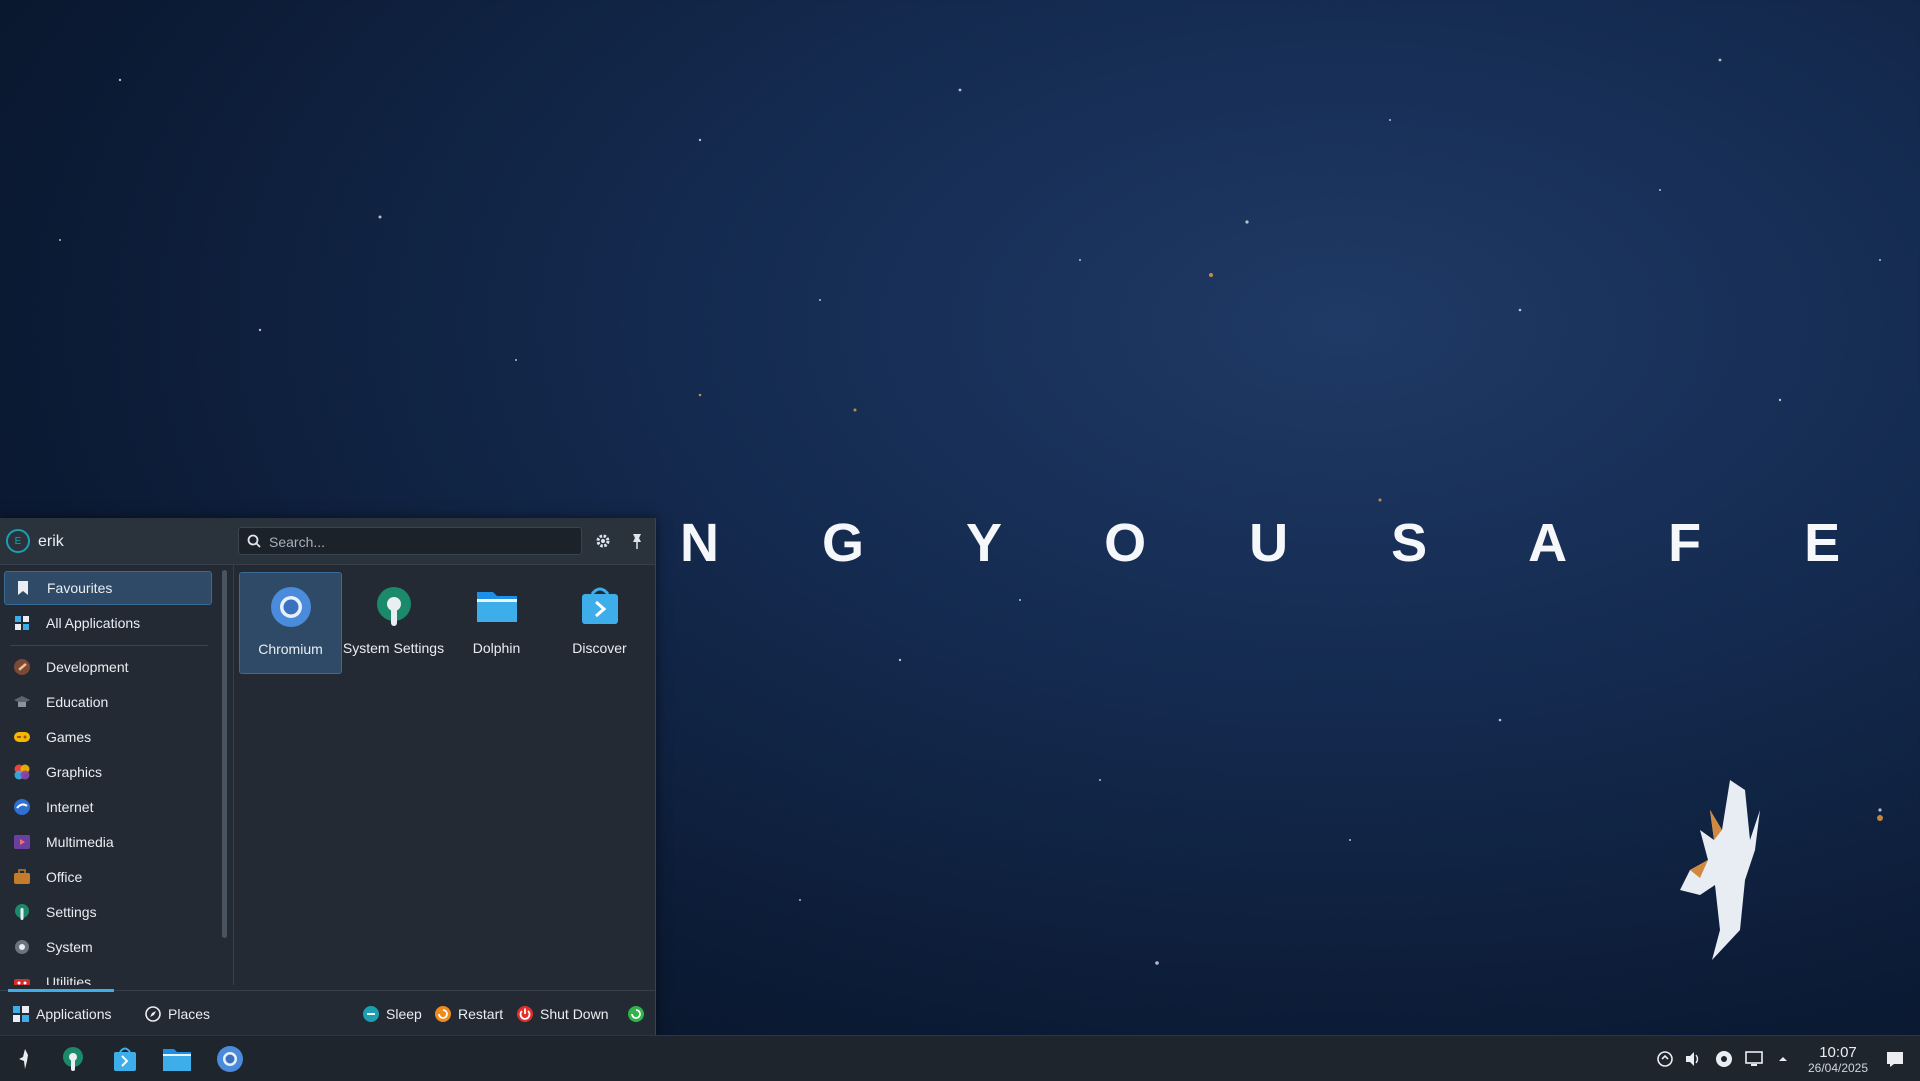 The image size is (1920, 1081). What do you see at coordinates (233, 775) in the screenshot?
I see `pane-divider` at bounding box center [233, 775].